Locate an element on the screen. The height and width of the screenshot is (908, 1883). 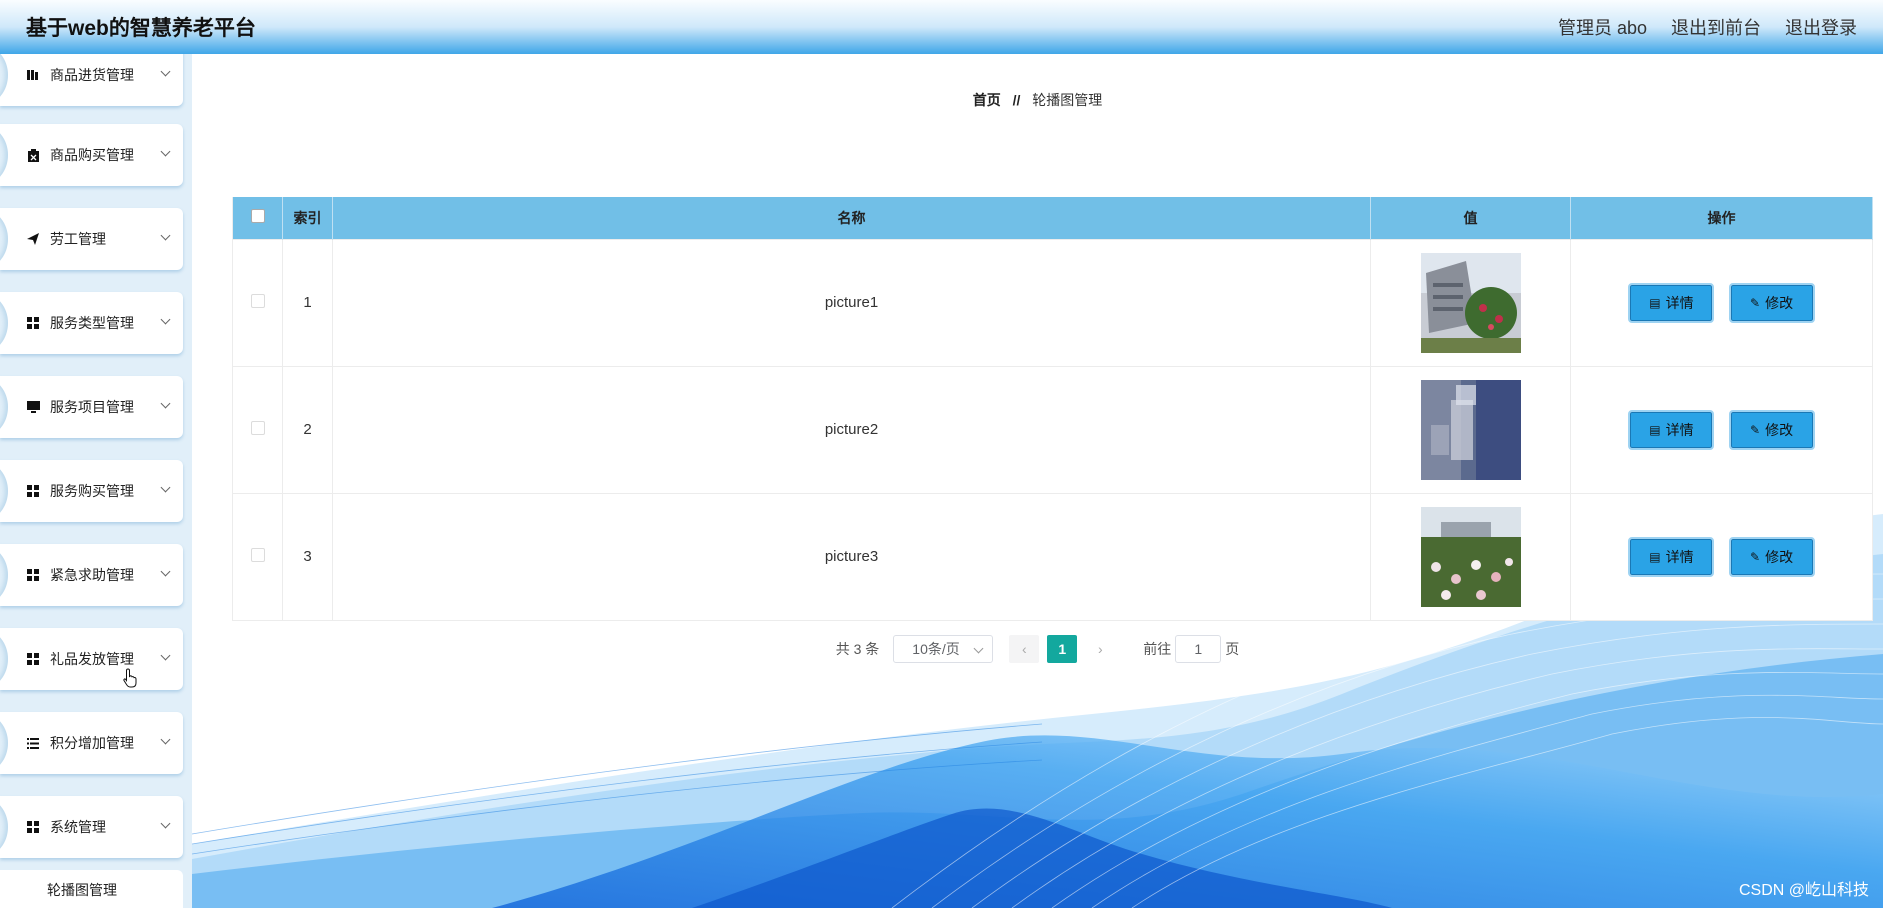
sidebar-item-label: 服务购买管理 is located at coordinates (92, 491).